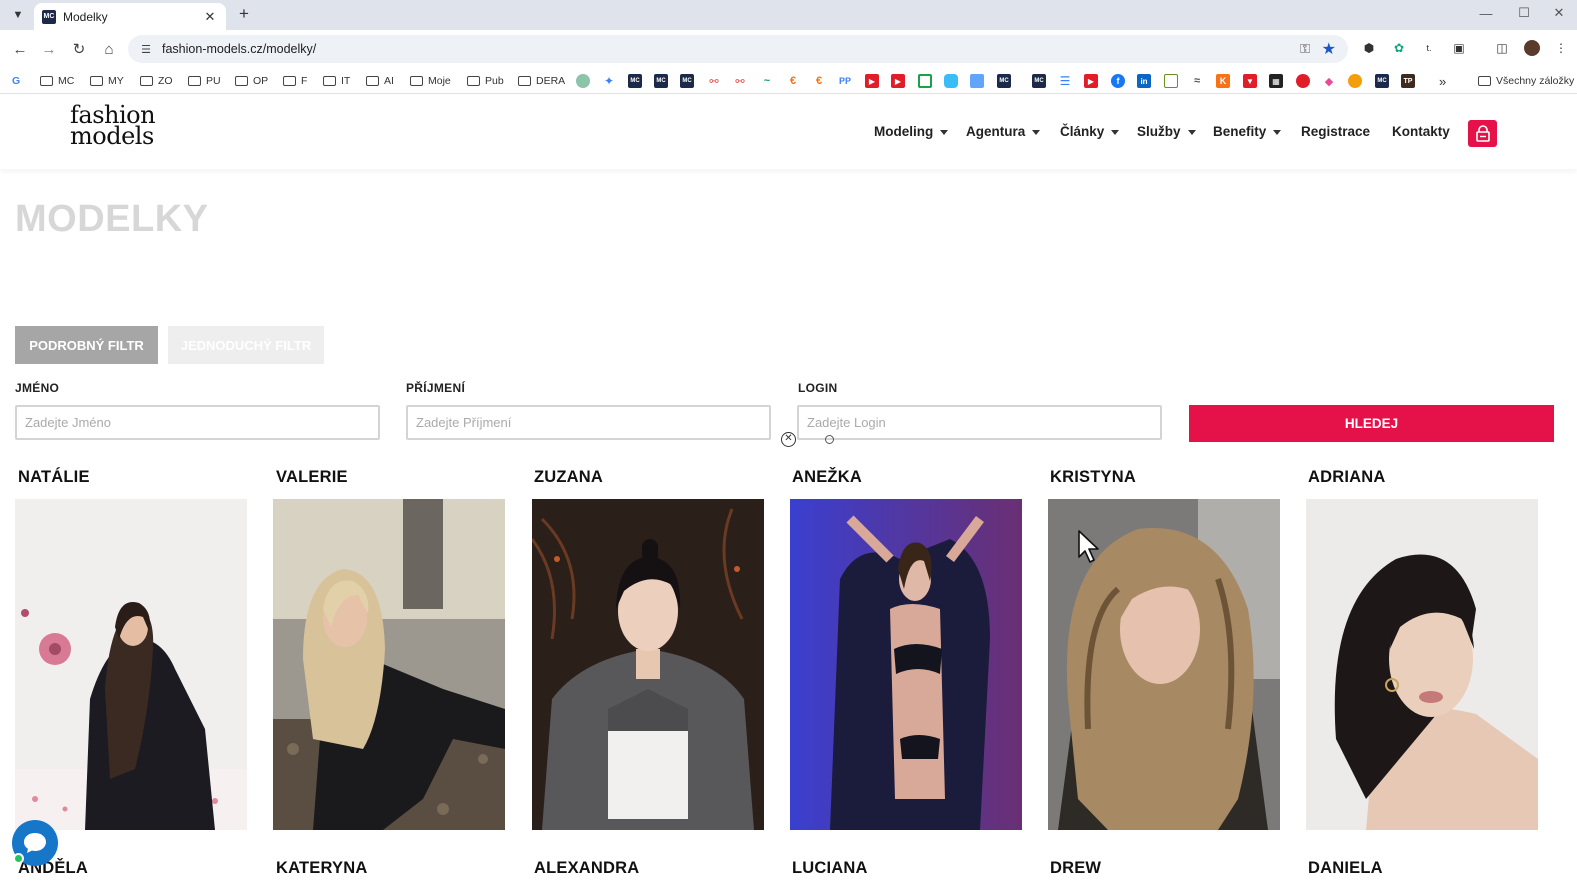 The width and height of the screenshot is (1577, 890). What do you see at coordinates (1421, 131) in the screenshot?
I see `nav-item-kontakty: Kontakty` at bounding box center [1421, 131].